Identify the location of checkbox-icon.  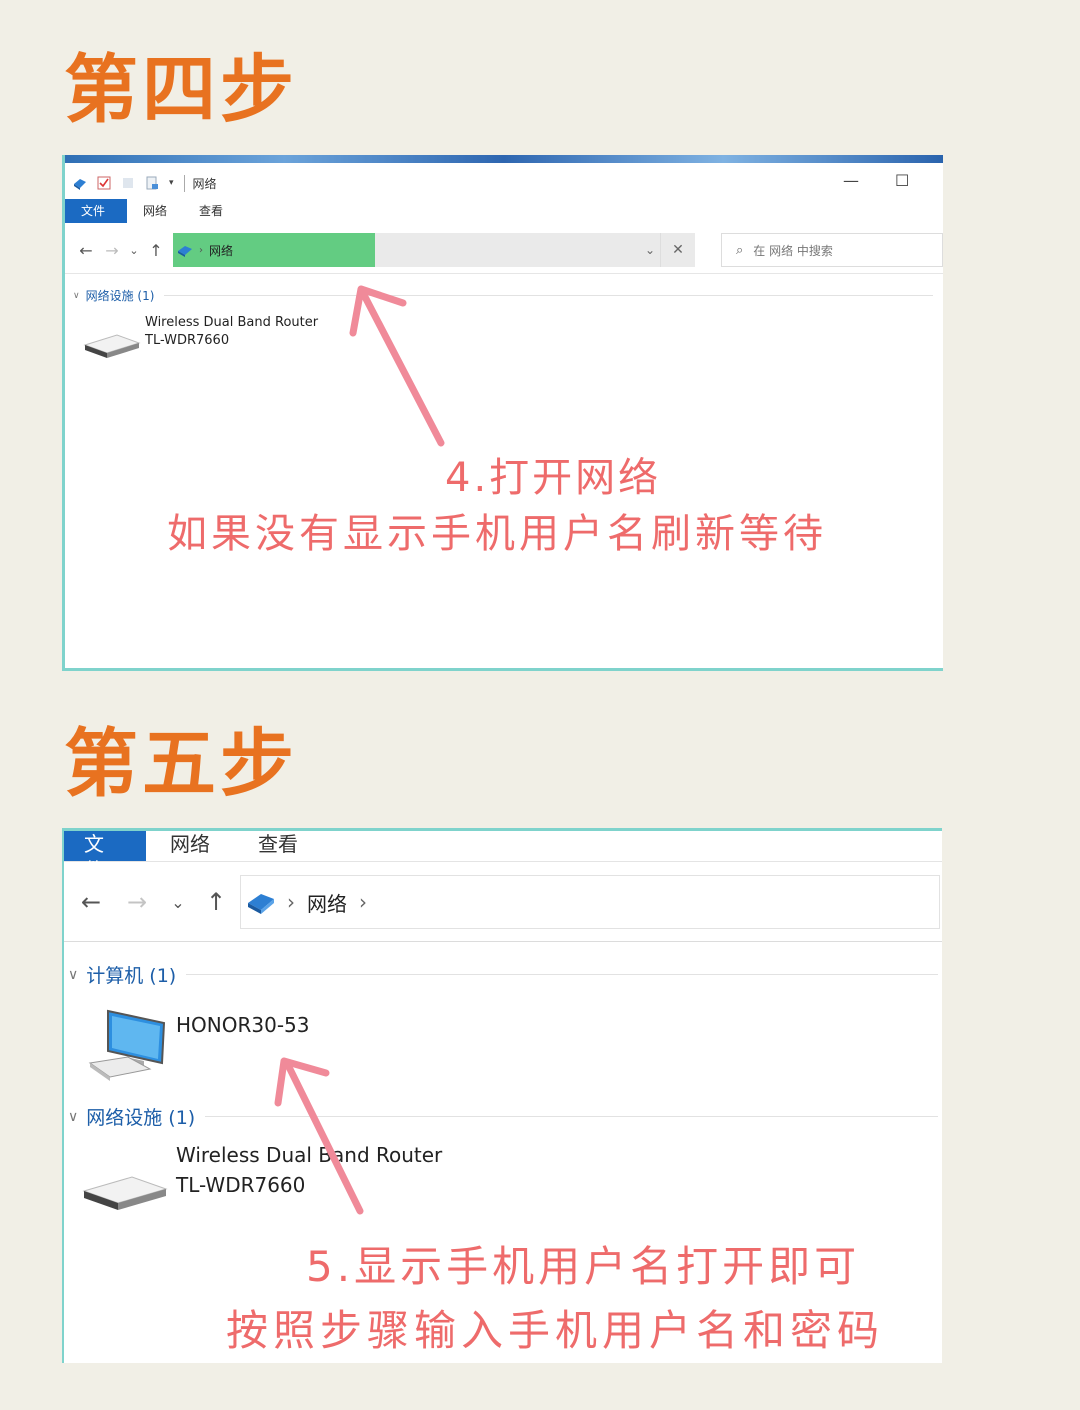
(104, 183).